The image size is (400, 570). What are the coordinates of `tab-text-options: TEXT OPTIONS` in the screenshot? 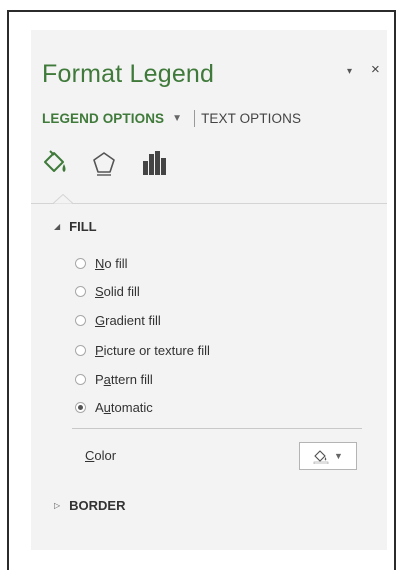 It's located at (251, 118).